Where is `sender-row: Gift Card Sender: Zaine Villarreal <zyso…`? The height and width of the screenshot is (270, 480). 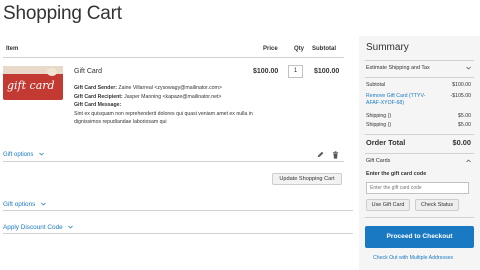
sender-row: Gift Card Sender: Zaine Villarreal <zyso… is located at coordinates (169, 88).